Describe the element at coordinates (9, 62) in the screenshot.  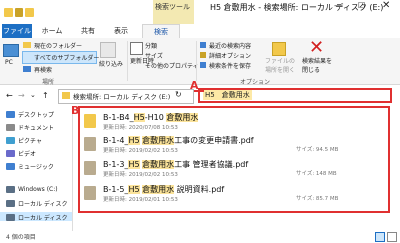
I see `pc-label: PC` at that location.